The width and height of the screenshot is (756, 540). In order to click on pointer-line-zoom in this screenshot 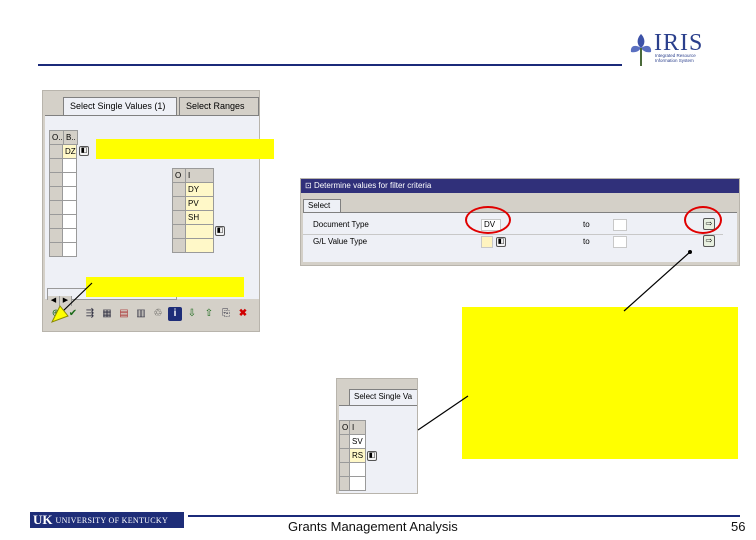, I will do `click(443, 413)`.